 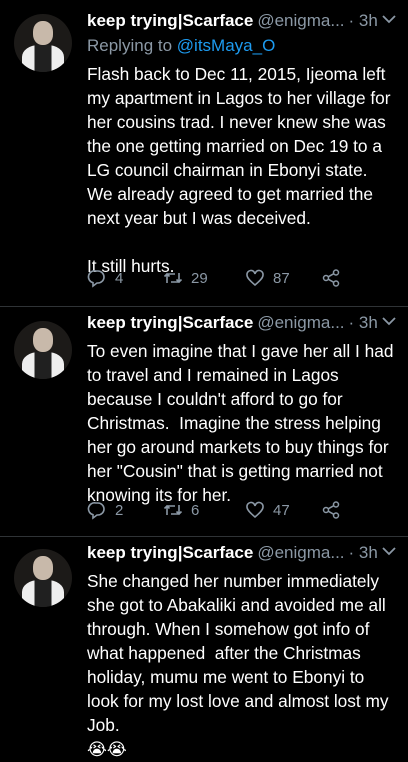 I want to click on tweet-actions: 4 29 87, so click(x=242, y=278).